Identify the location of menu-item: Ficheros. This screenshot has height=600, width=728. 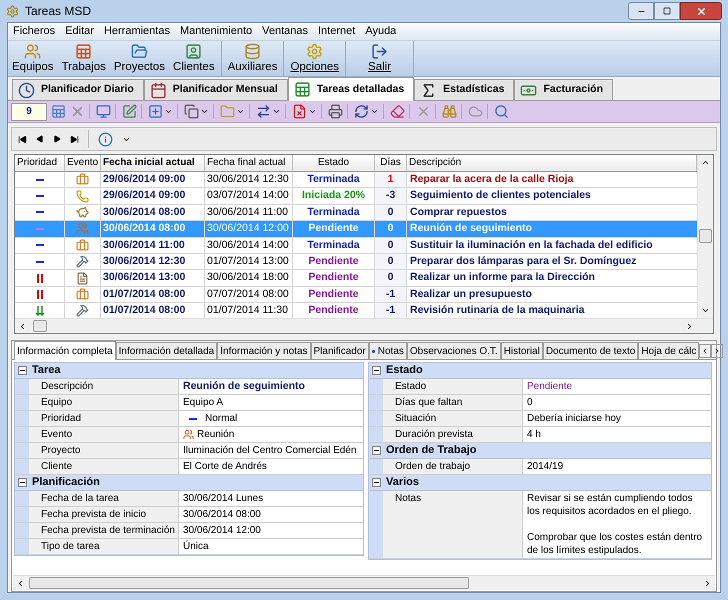
(34, 31).